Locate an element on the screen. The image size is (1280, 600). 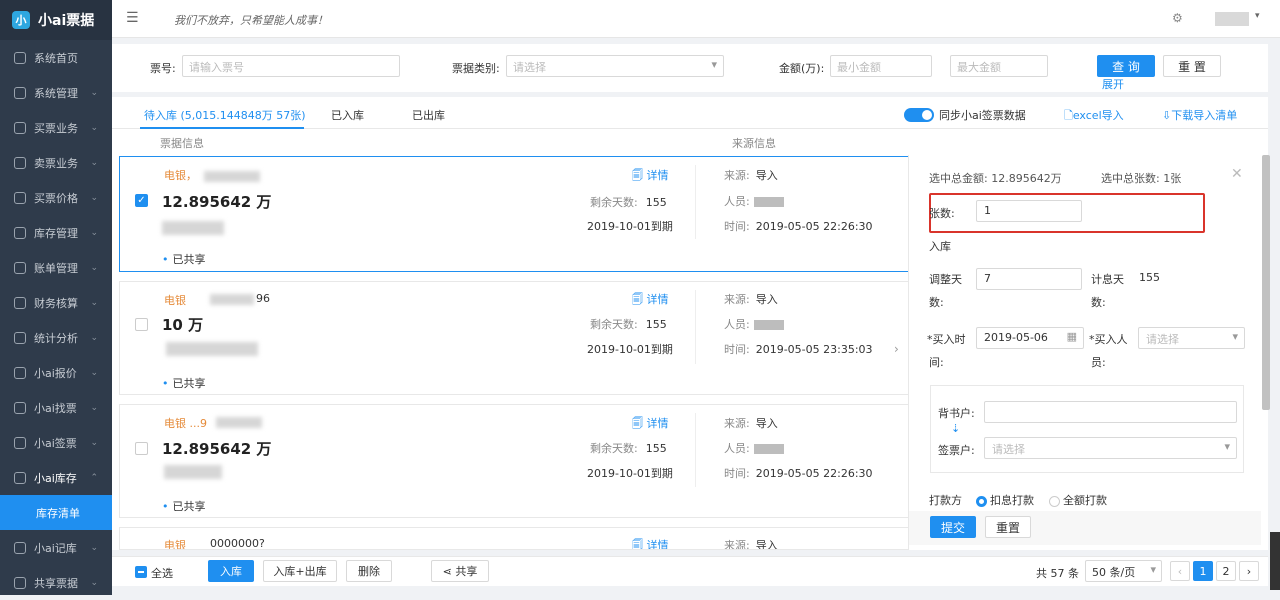
sidebar-item: 卖票业务 ⌄ is located at coordinates (56, 162).